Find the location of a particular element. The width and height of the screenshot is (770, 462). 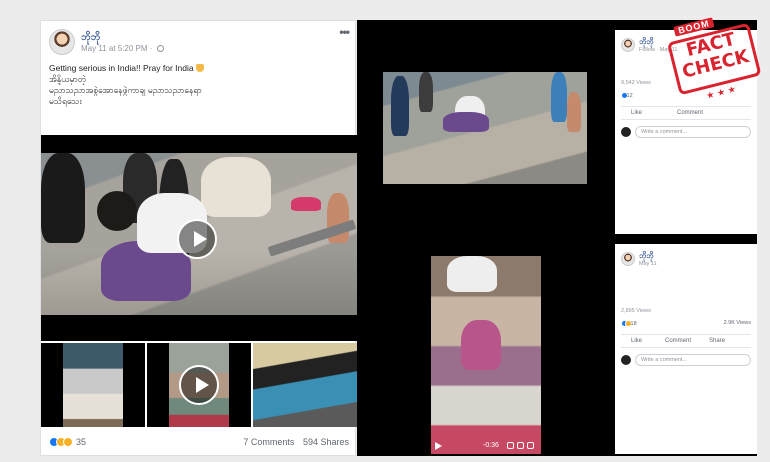

post-author: ဘိုဘို is located at coordinates (90, 37).